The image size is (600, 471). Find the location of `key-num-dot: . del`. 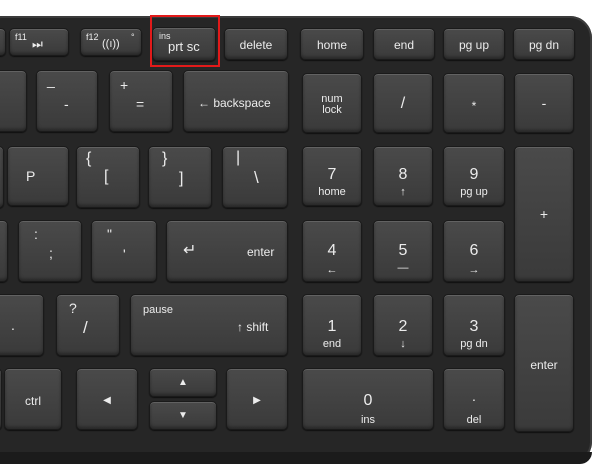

key-num-dot: . del is located at coordinates (474, 399).